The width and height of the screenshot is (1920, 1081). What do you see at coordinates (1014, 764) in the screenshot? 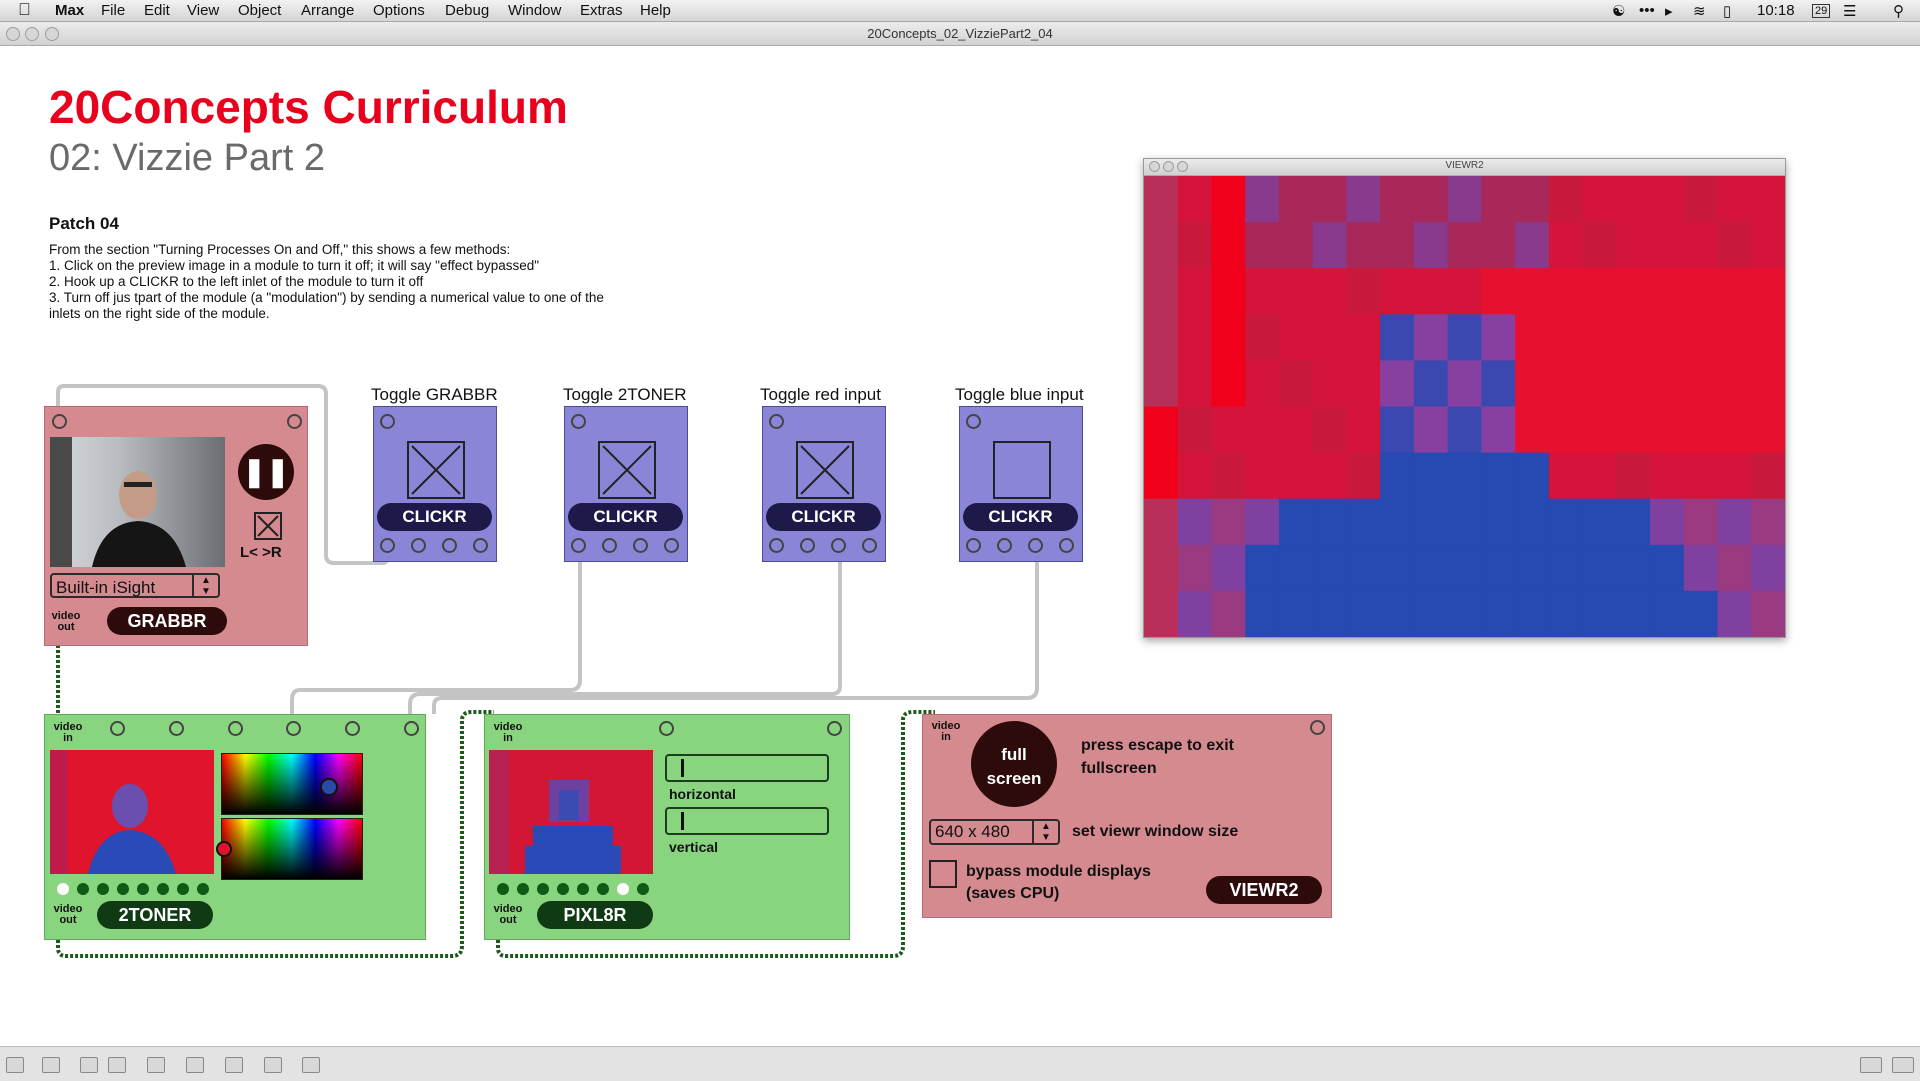
I see `fullscreen-button: full screen` at bounding box center [1014, 764].